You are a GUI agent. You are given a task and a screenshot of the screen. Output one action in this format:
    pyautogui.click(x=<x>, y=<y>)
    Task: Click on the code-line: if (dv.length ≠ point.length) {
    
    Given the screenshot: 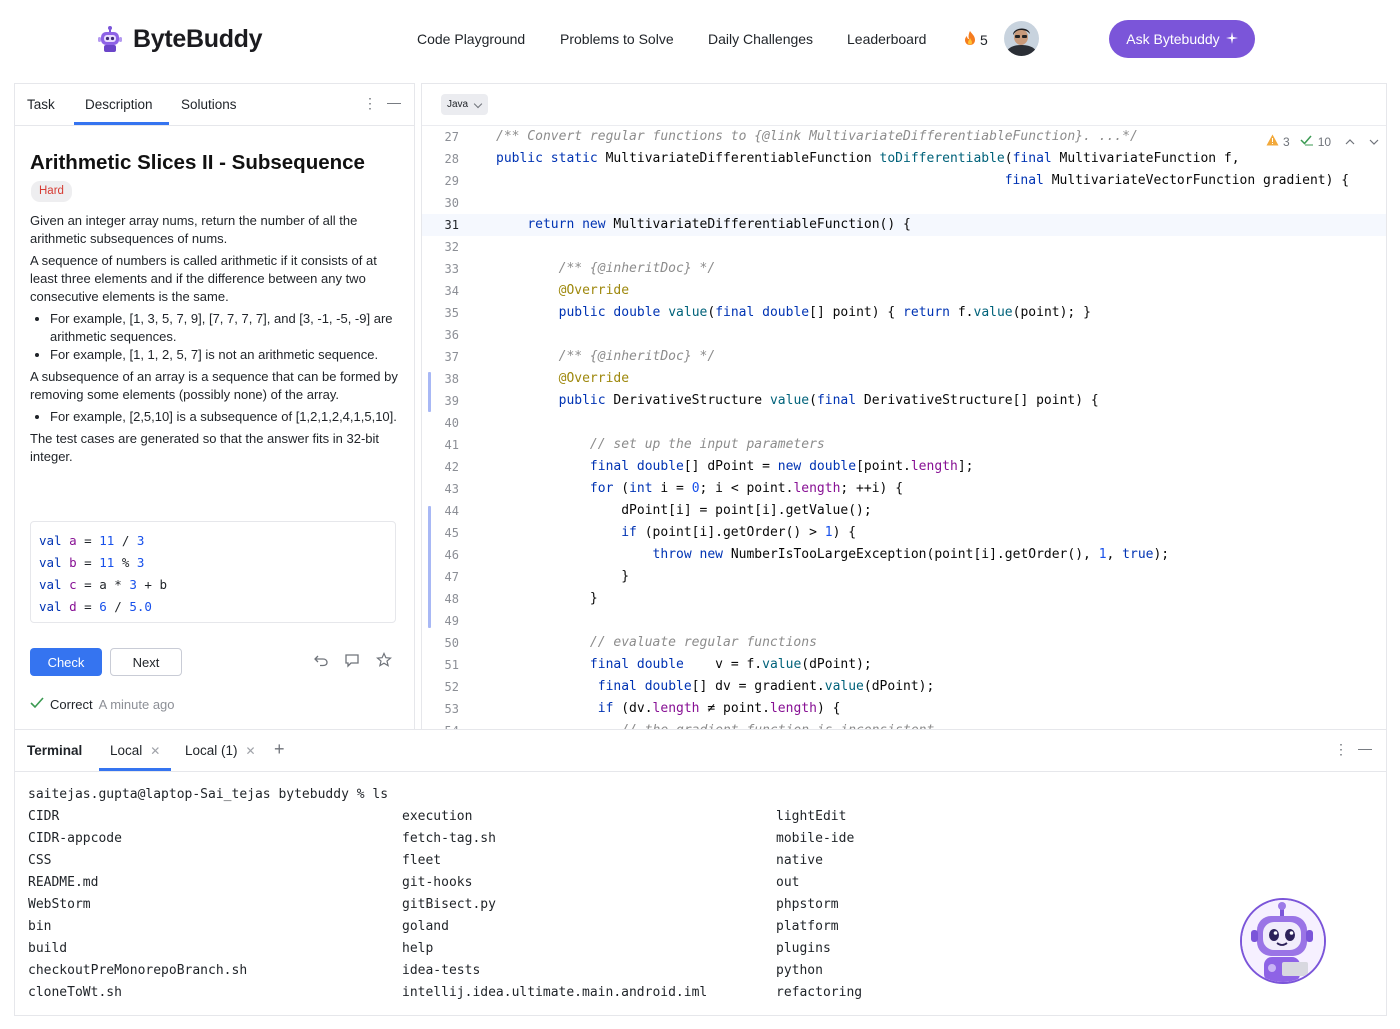 What is the action you would take?
    pyautogui.click(x=668, y=708)
    